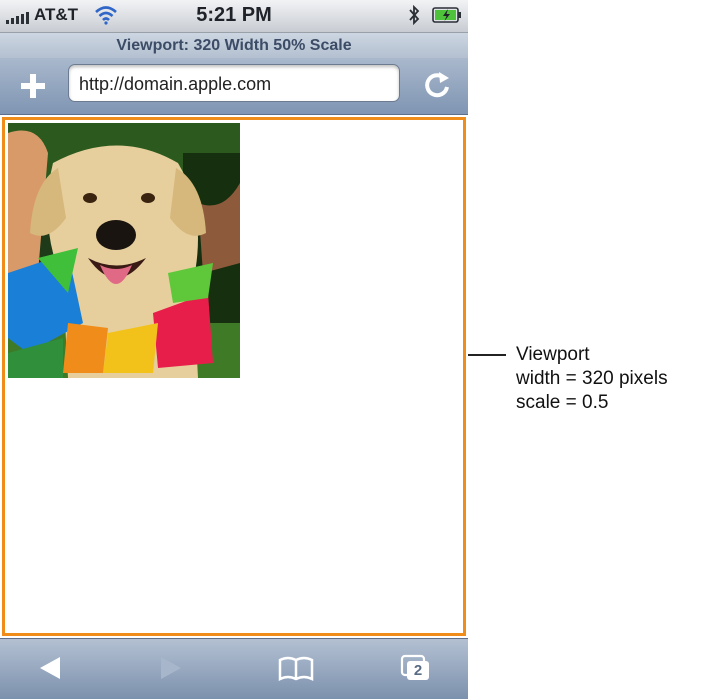  I want to click on add-bookmark-button, so click(33, 86).